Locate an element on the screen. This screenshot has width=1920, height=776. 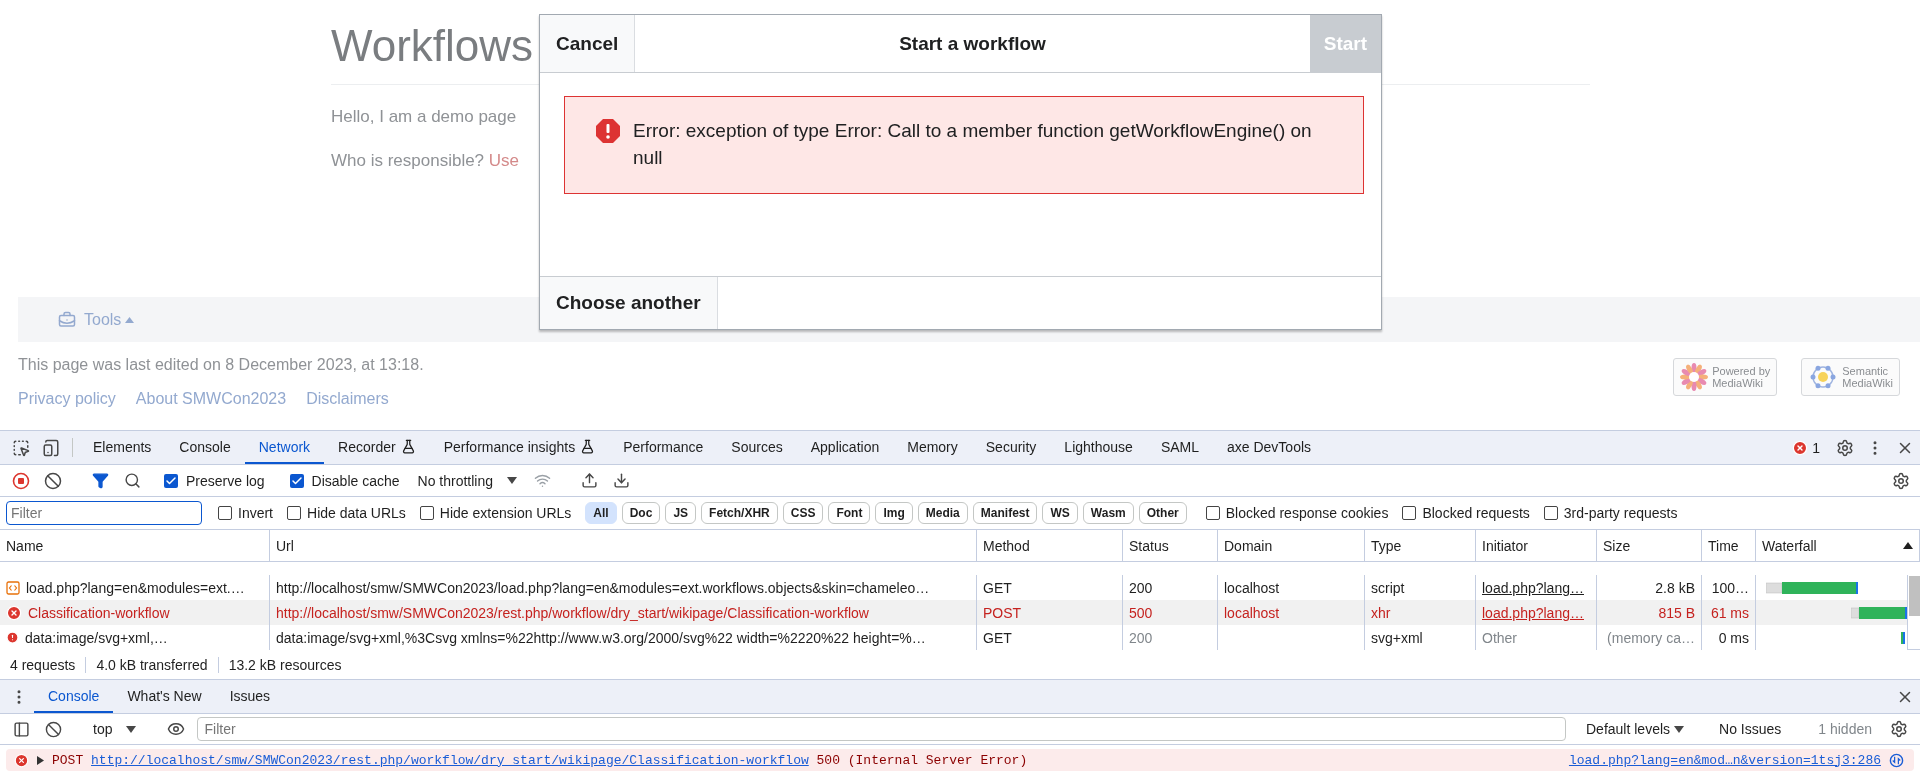
devtools-tab: Performance insights is located at coordinates (519, 447).